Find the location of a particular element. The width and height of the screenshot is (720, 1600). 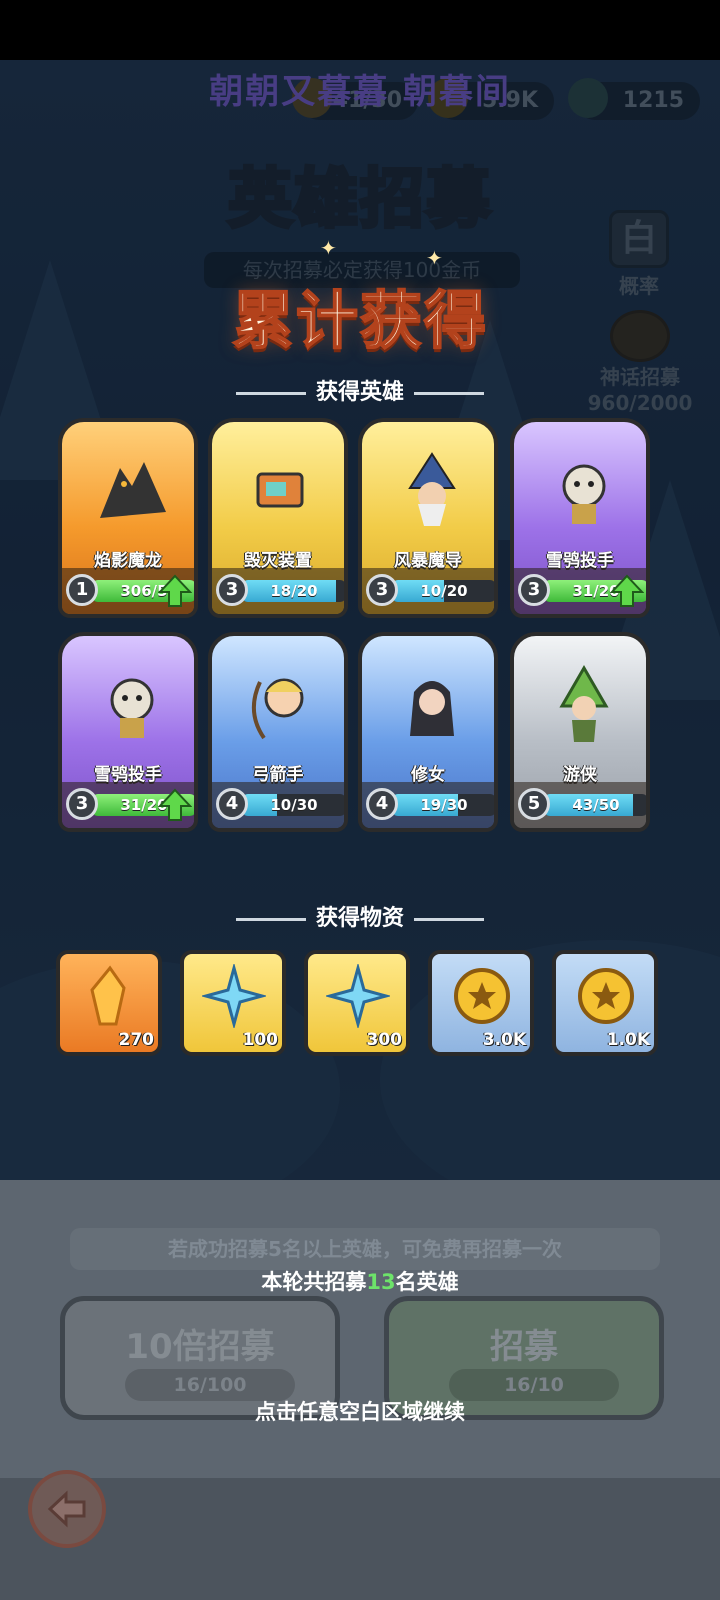

hero-card: 游侠 43/50 5 is located at coordinates (580, 732).